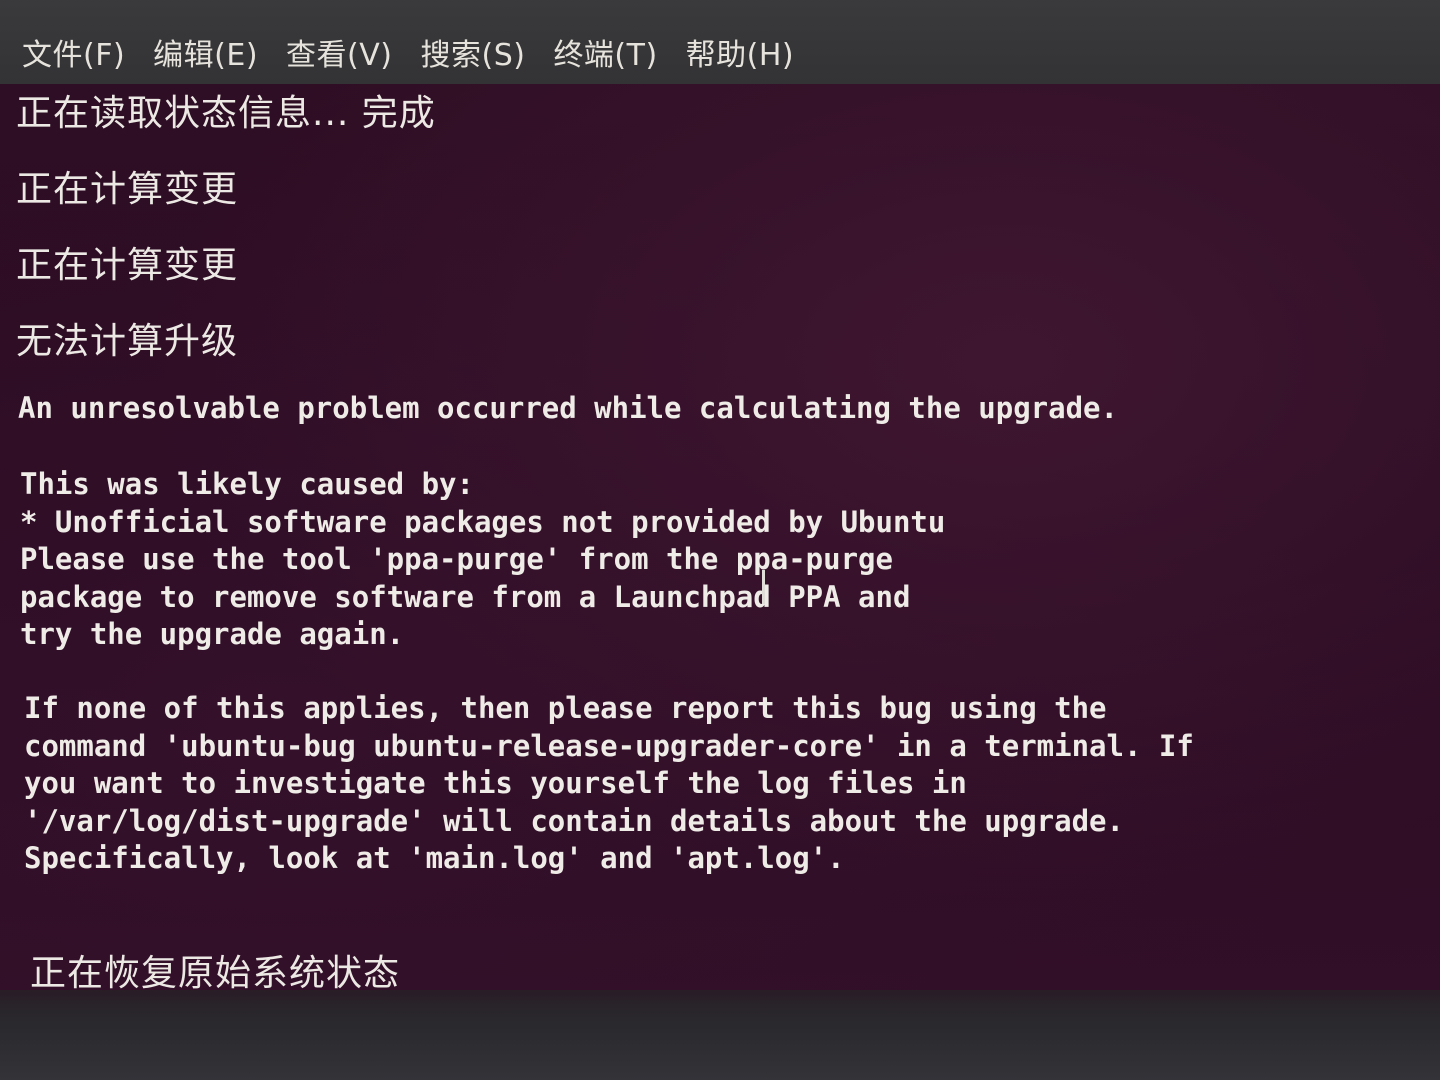  Describe the element at coordinates (605, 52) in the screenshot. I see `menu-terminal: 终端(T)` at that location.